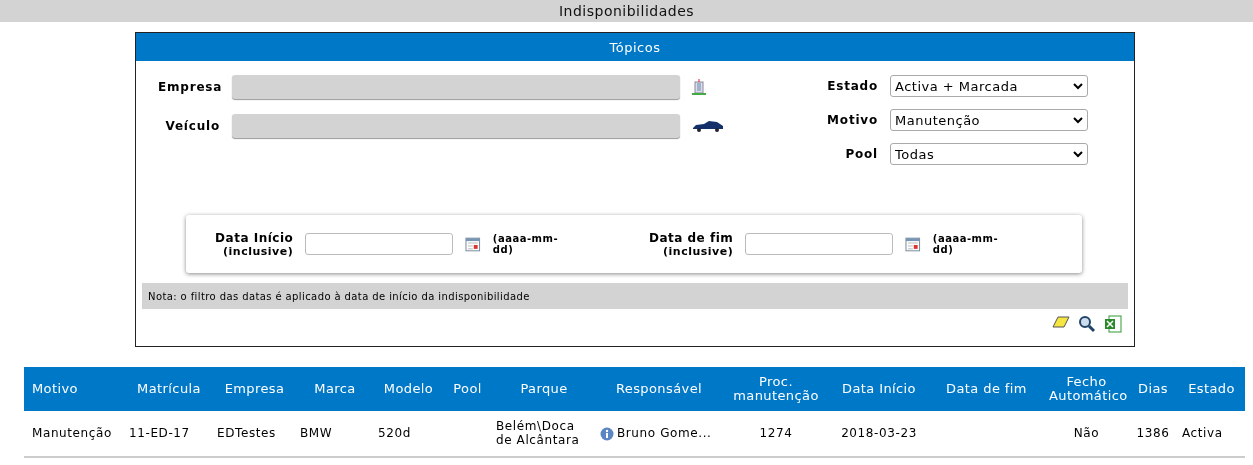 This screenshot has width=1253, height=465. Describe the element at coordinates (1202, 432) in the screenshot. I see `table-cell: Activa` at that location.